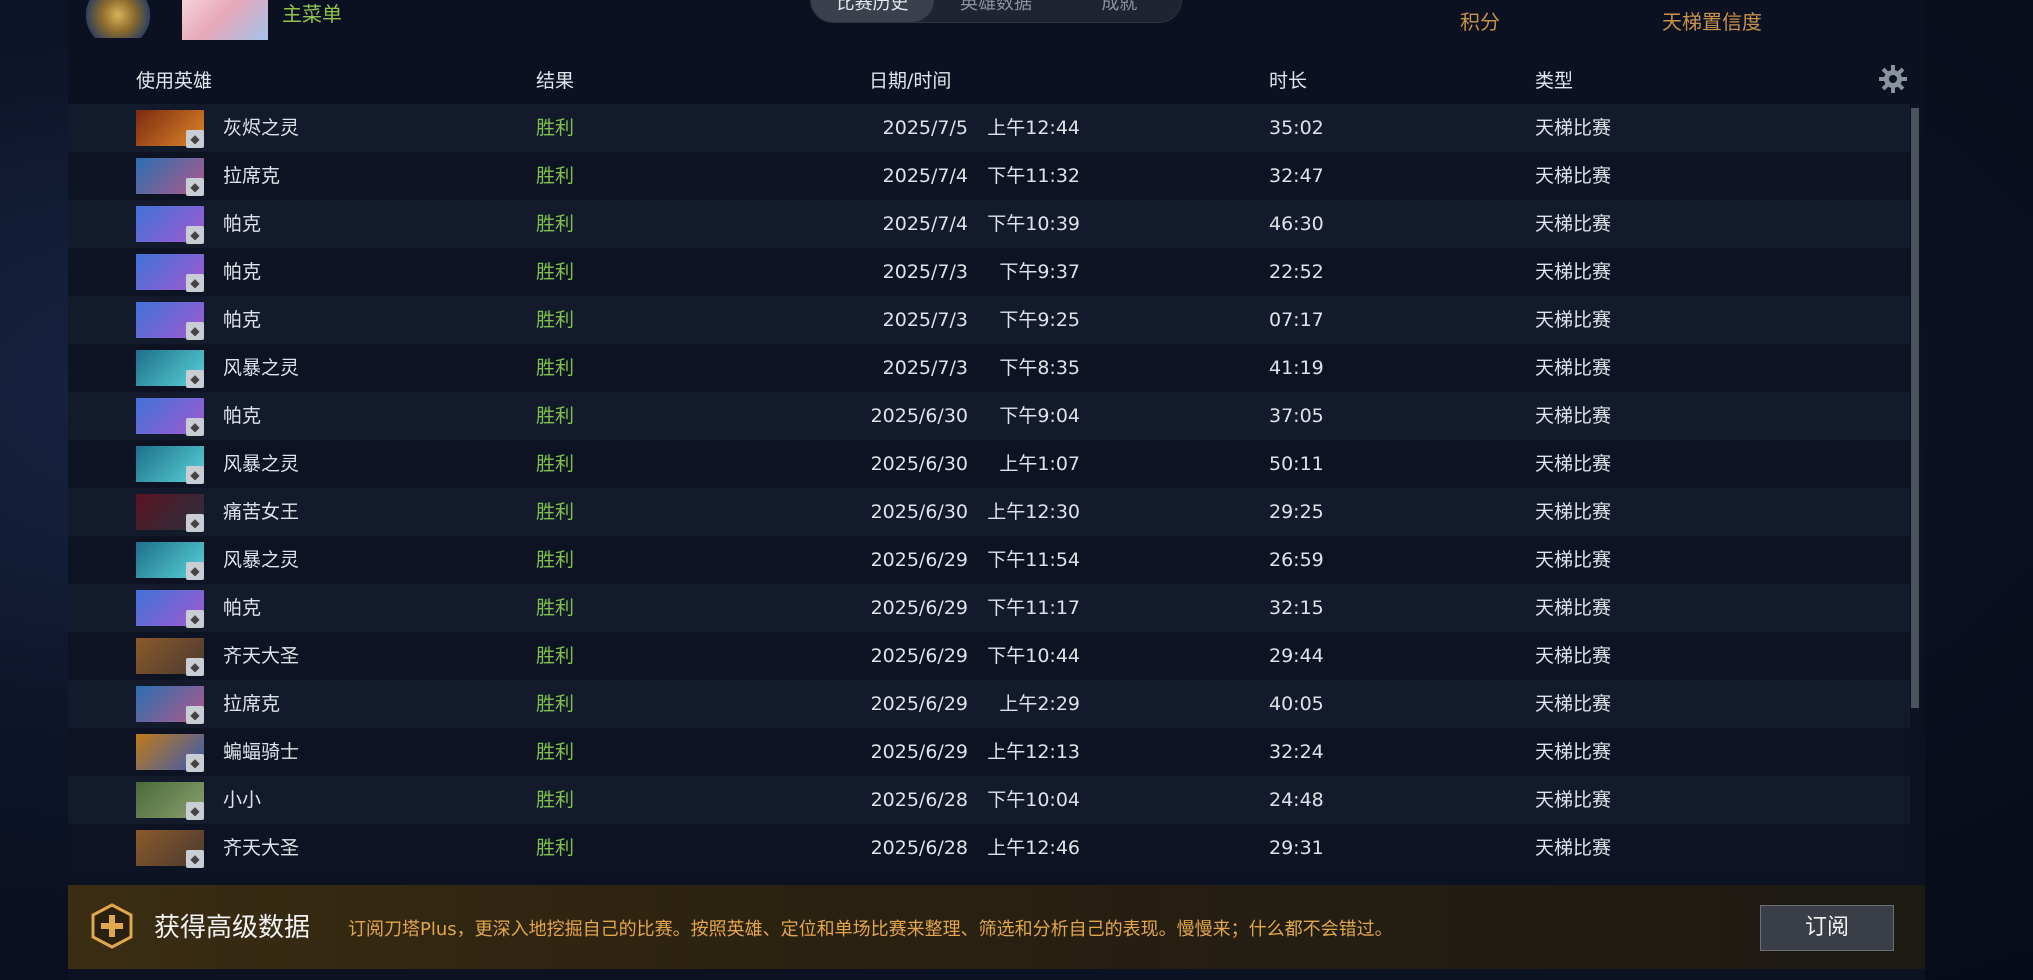  I want to click on match-row: ◆ 帕克 胜利 2025/7/3 下午9:25 07:17 天梯比赛, so click(989, 320).